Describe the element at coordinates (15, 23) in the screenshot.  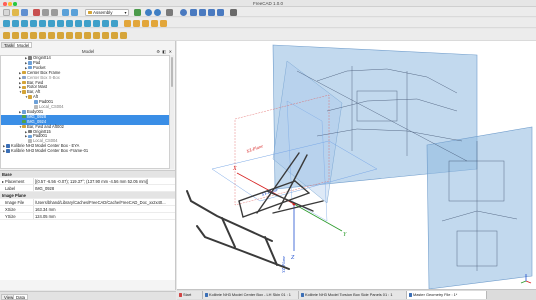
I see `group-icon` at that location.